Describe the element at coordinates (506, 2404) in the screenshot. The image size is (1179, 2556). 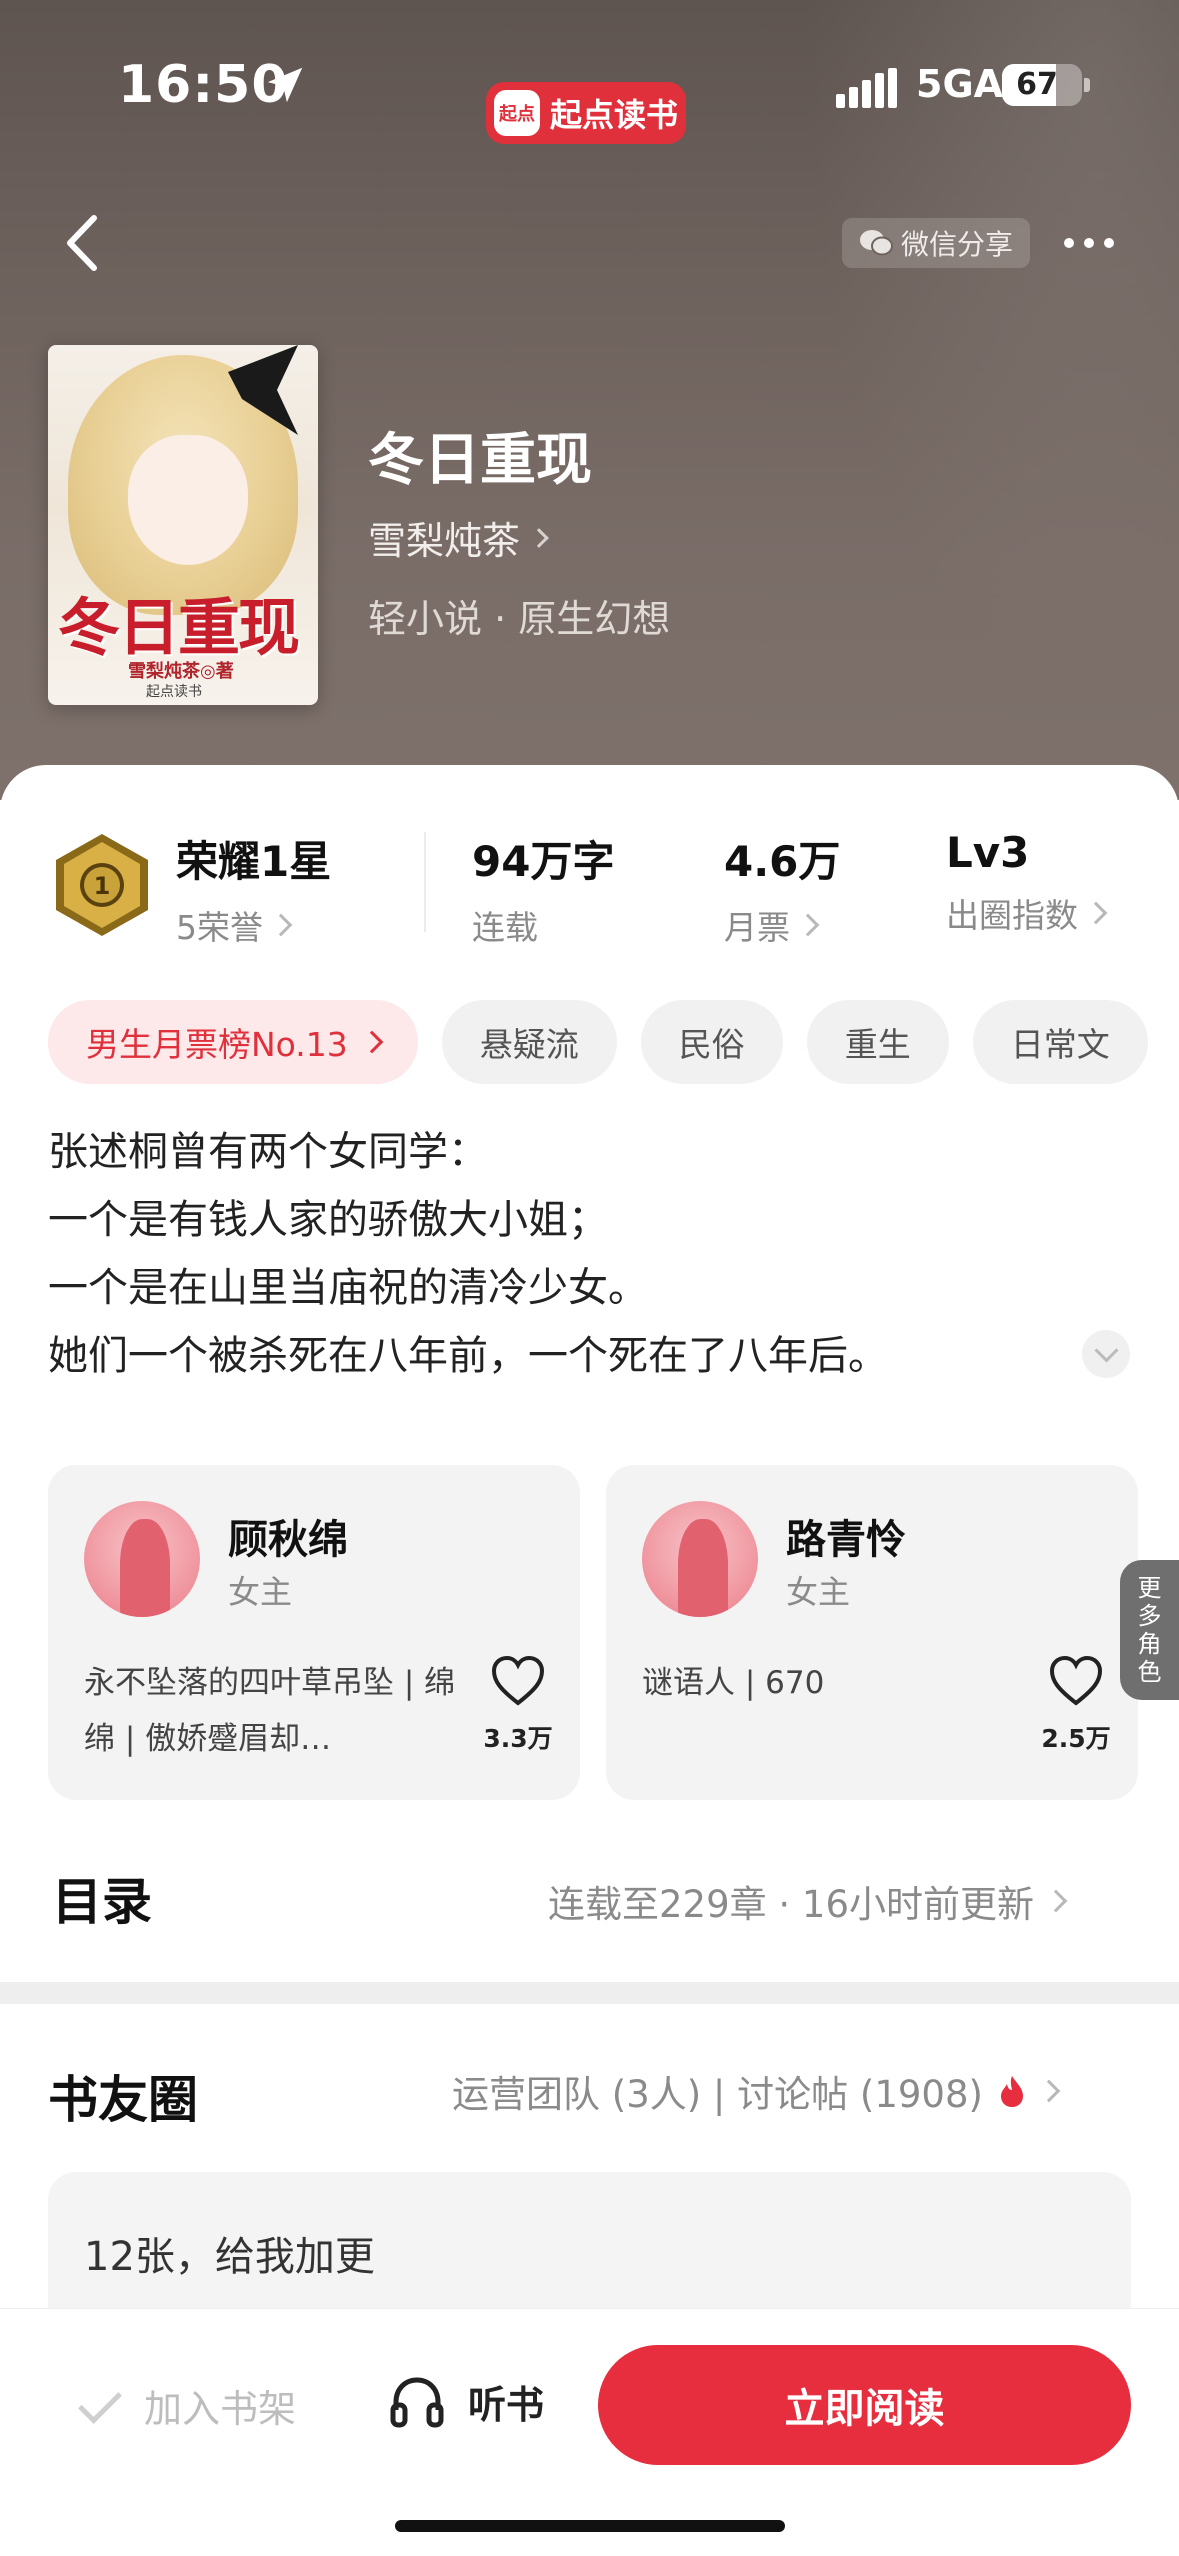
I see `listen-label: 听书` at that location.